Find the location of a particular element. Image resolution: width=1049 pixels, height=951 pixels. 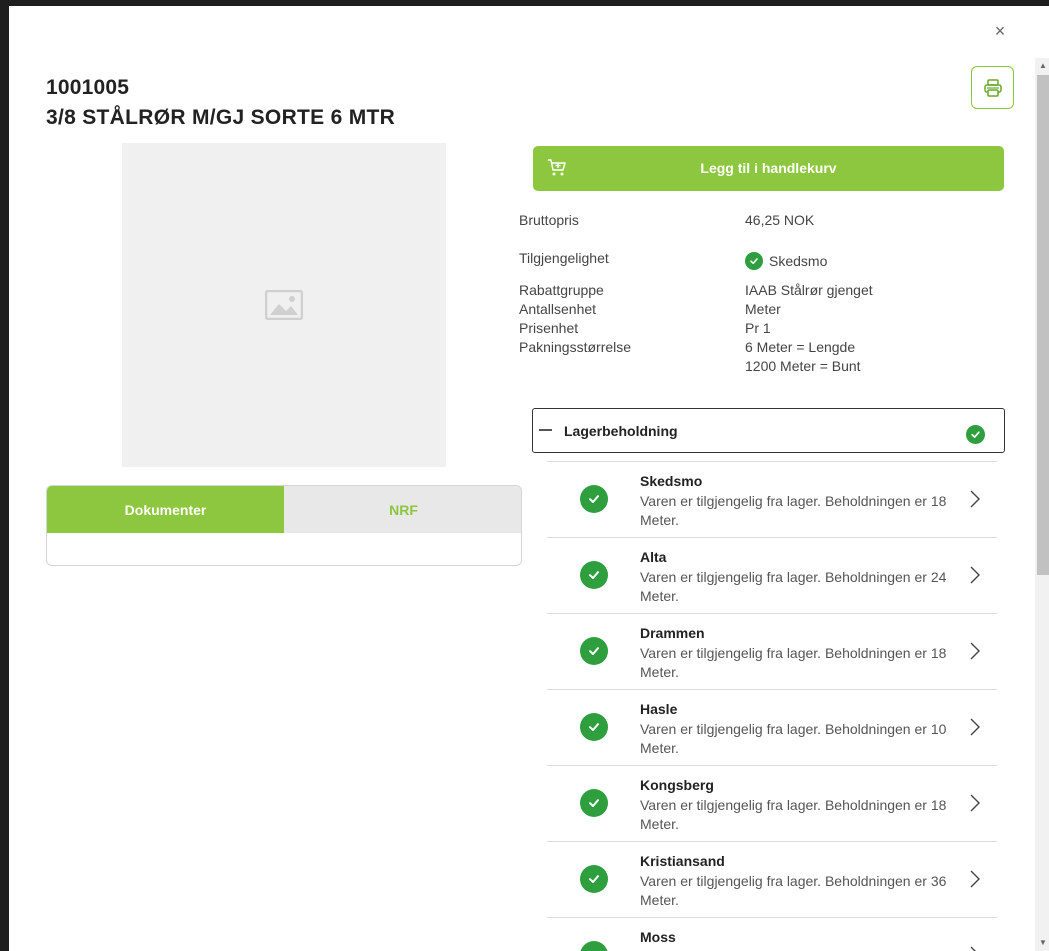

stock-location-name: Kongsberg is located at coordinates (677, 785).